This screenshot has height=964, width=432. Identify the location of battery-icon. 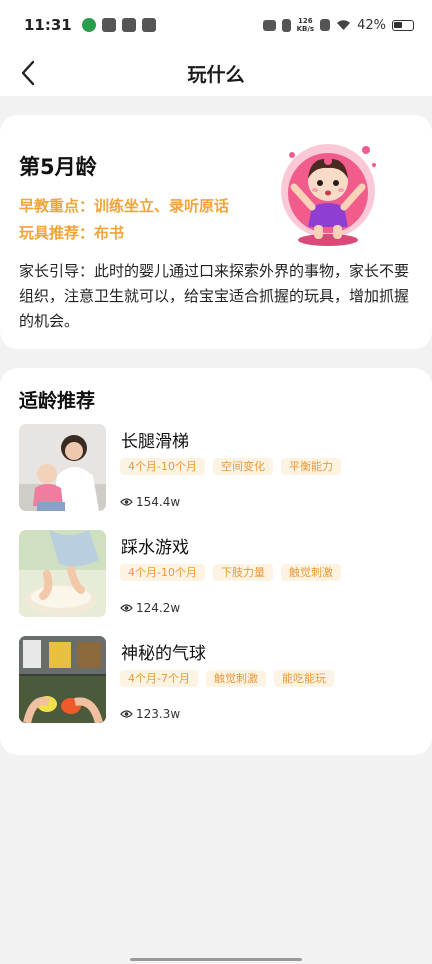
(403, 25).